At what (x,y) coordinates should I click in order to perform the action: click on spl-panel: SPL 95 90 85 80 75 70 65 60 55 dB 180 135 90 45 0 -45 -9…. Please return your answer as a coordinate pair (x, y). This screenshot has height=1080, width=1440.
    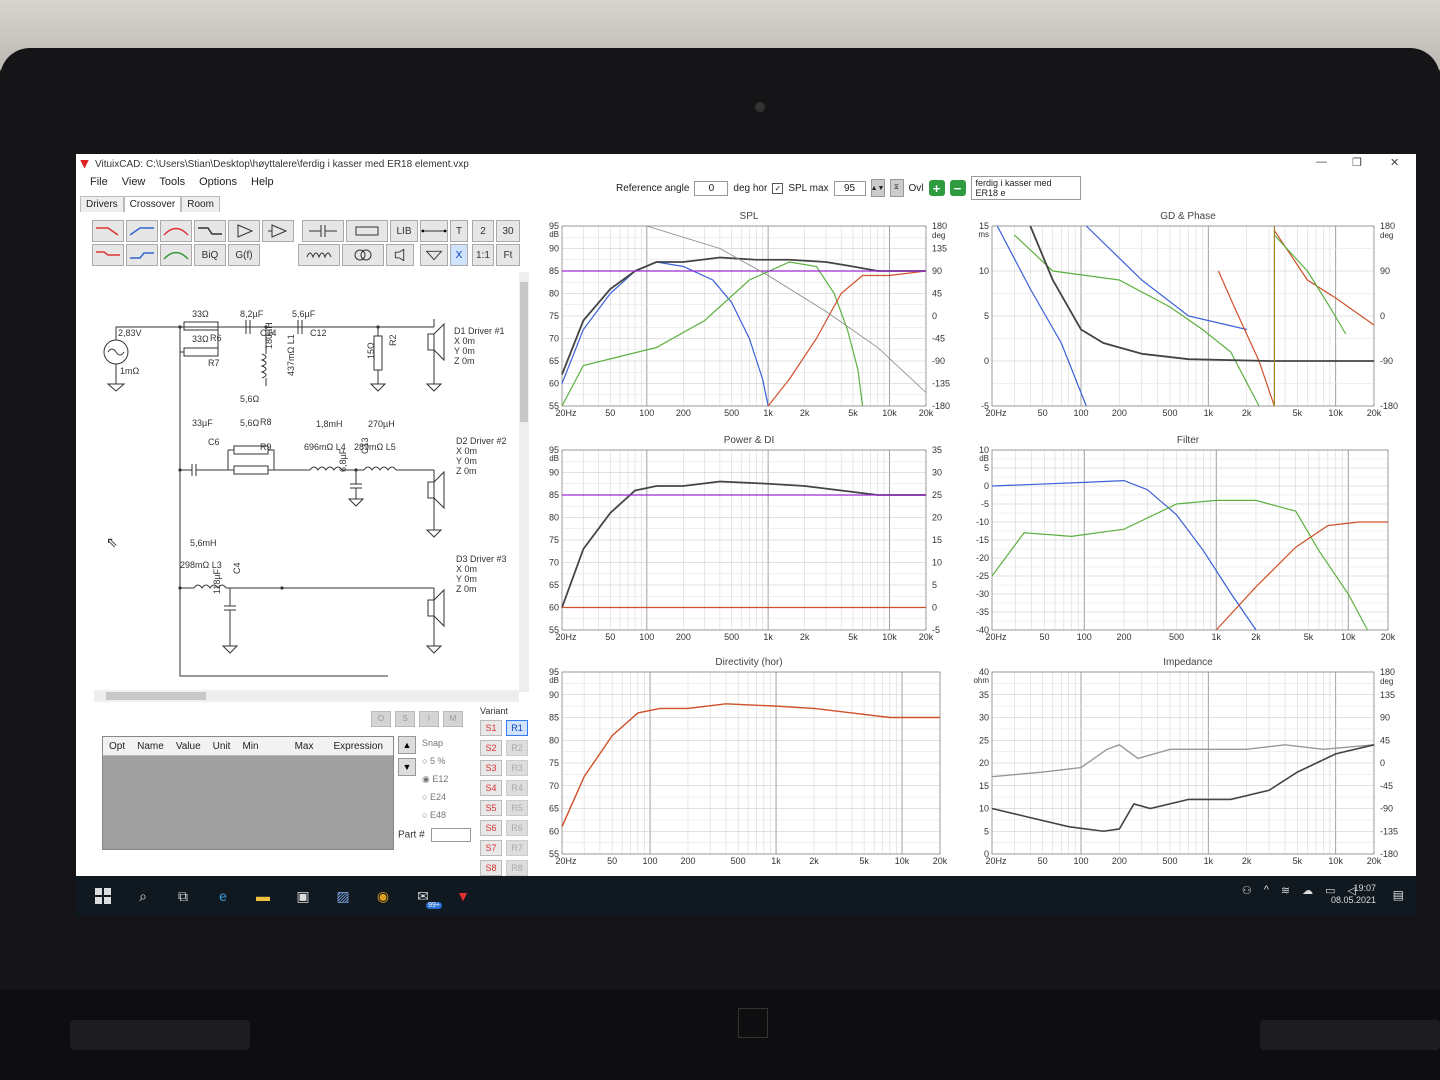
    Looking at the image, I should click on (749, 317).